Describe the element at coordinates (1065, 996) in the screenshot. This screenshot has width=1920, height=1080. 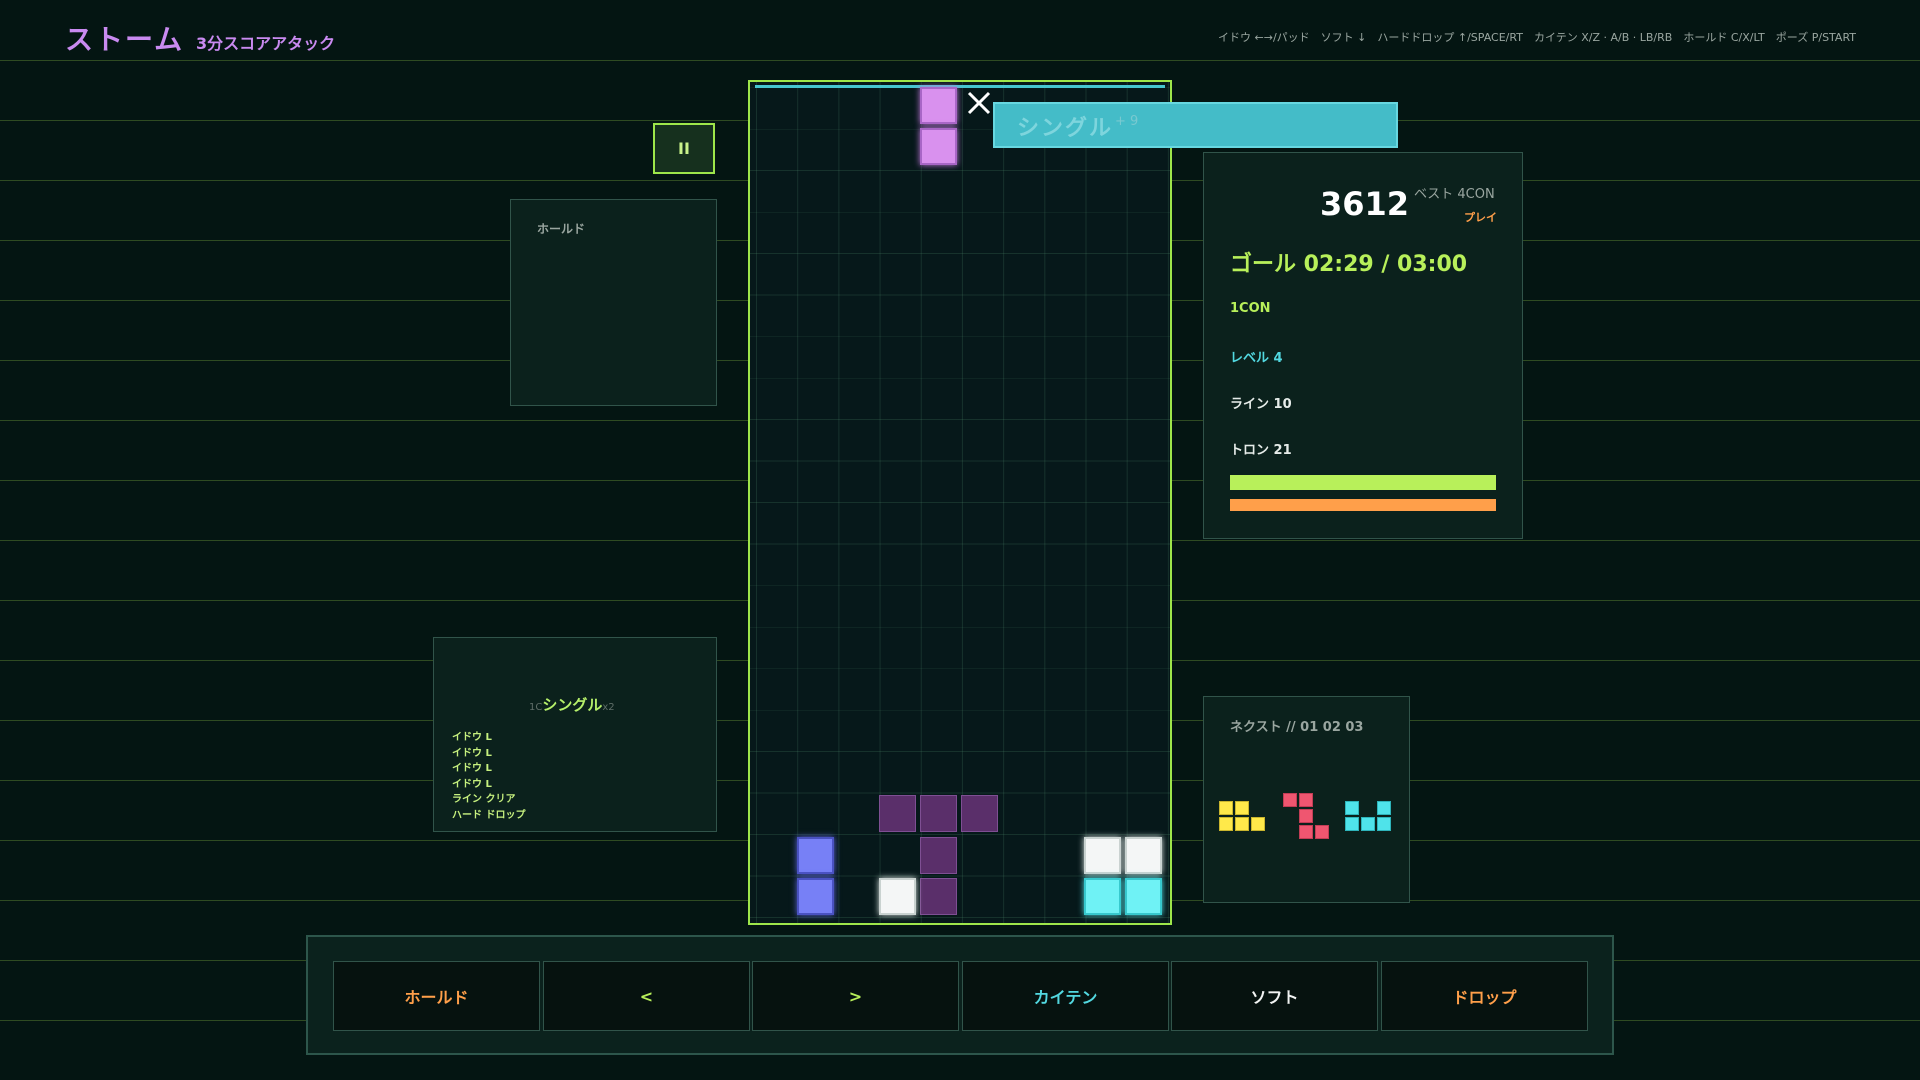
I see `rotate-button: カイテン` at that location.